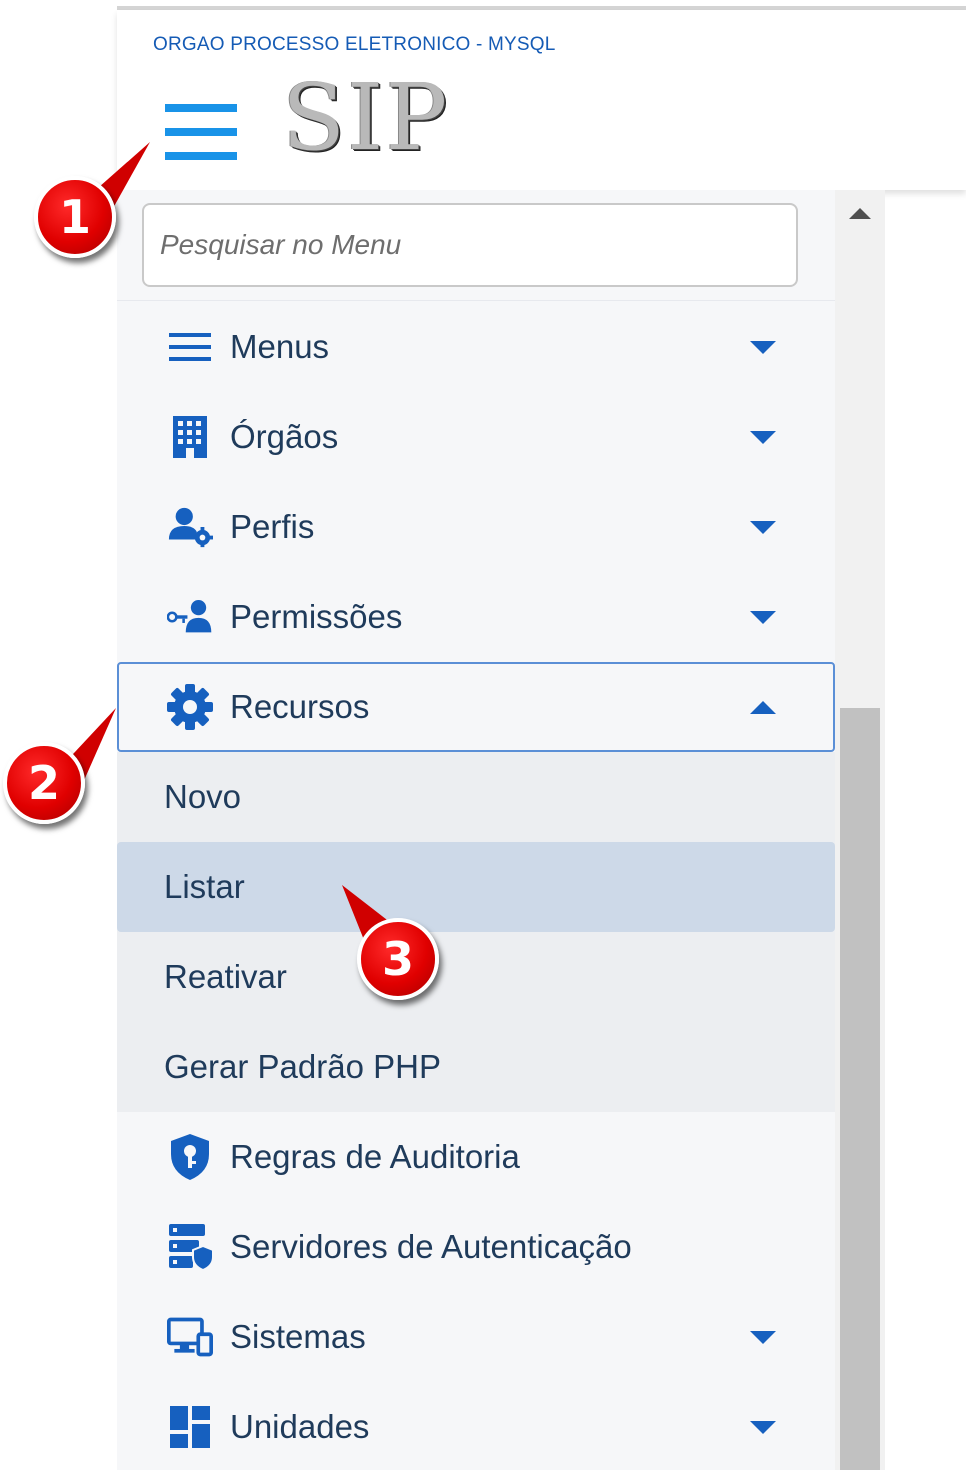 This screenshot has height=1472, width=966. What do you see at coordinates (44, 783) in the screenshot?
I see `annotation-badge-2: 2` at bounding box center [44, 783].